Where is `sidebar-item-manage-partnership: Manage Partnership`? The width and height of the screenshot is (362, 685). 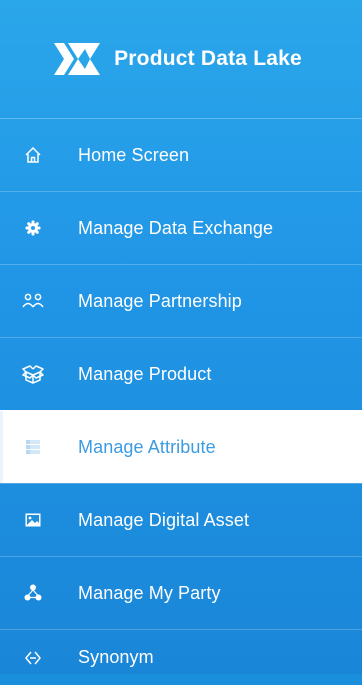 sidebar-item-manage-partnership: Manage Partnership is located at coordinates (181, 300).